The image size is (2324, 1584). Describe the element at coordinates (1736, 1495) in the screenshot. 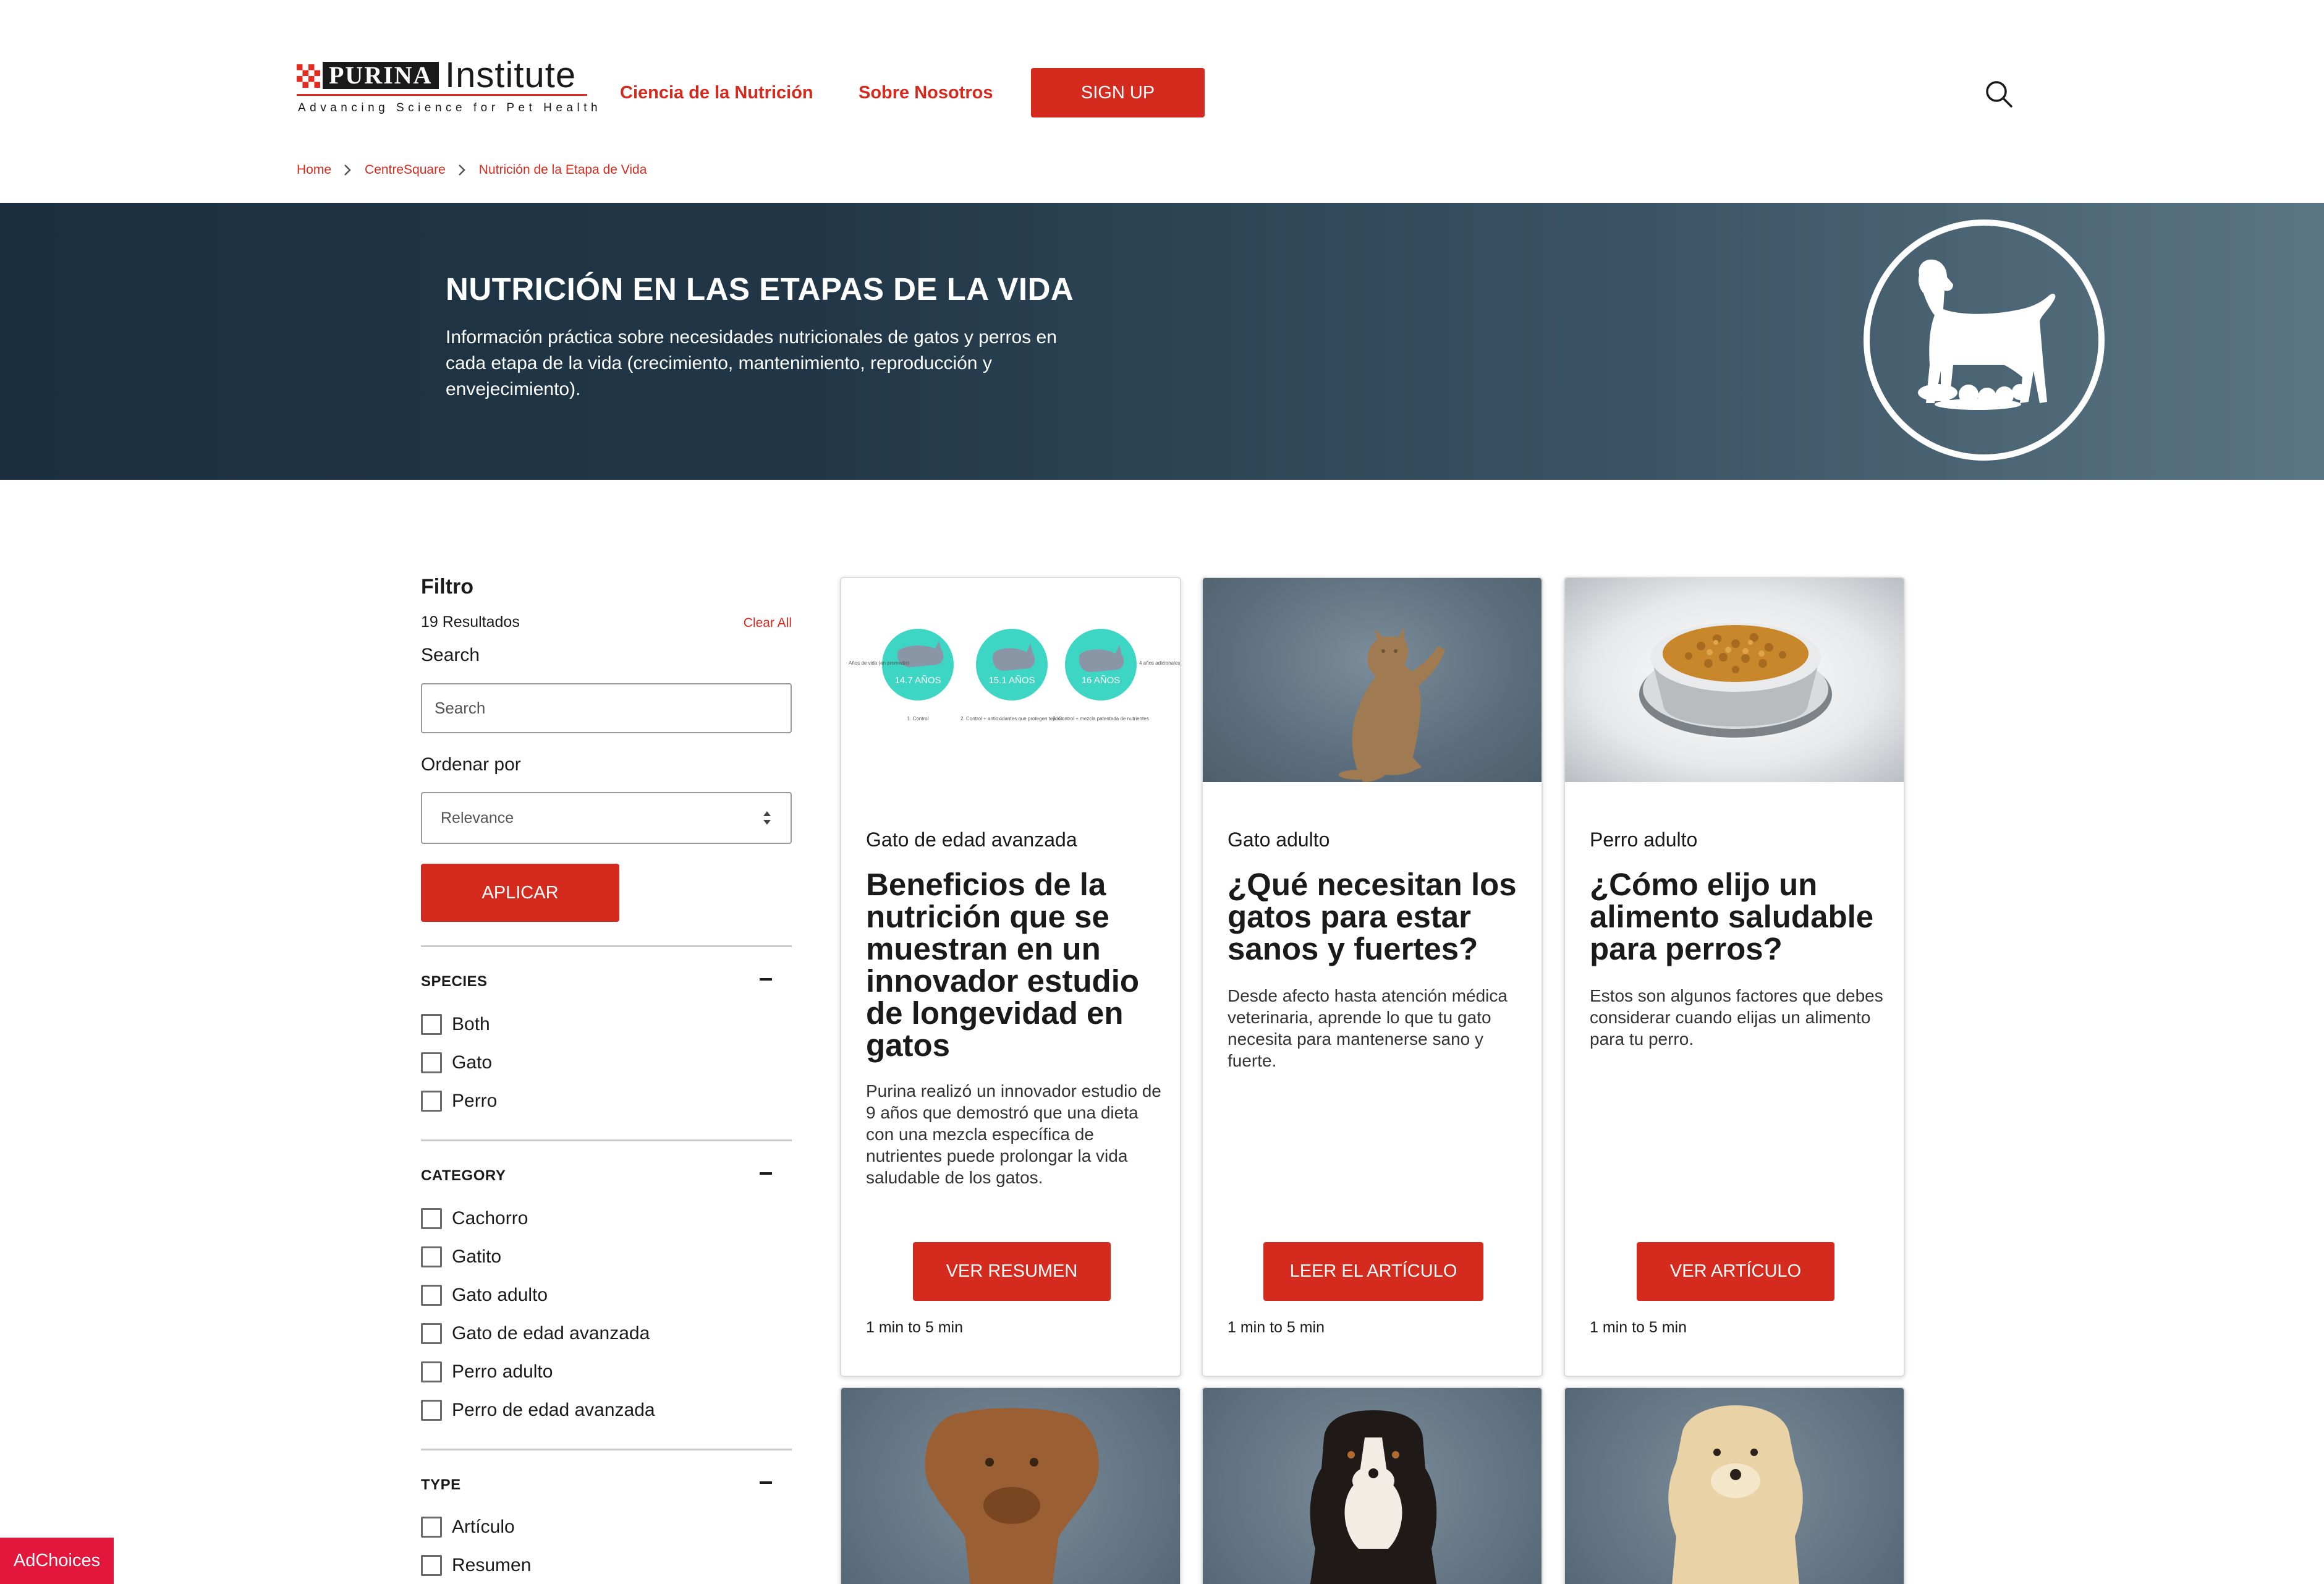

I see `golden-puppy-silhouette` at that location.